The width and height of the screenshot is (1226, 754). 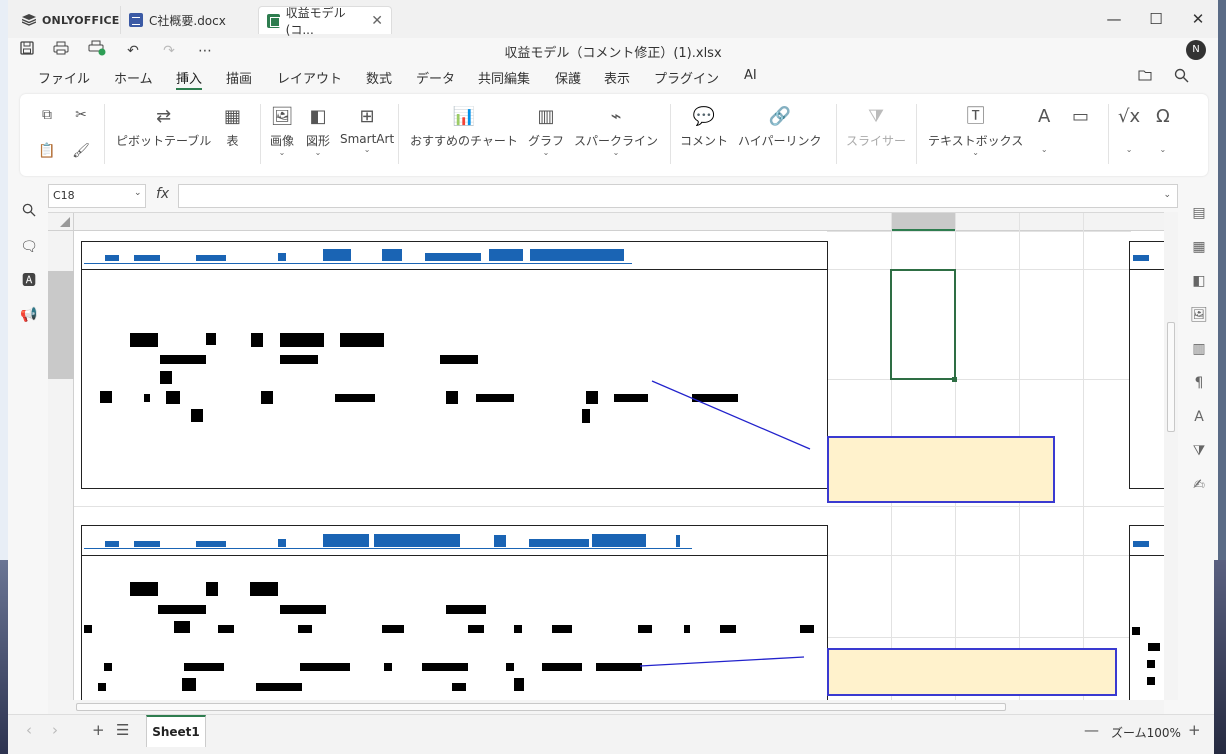 I want to click on tab-plugins: プラグイン, so click(x=686, y=77).